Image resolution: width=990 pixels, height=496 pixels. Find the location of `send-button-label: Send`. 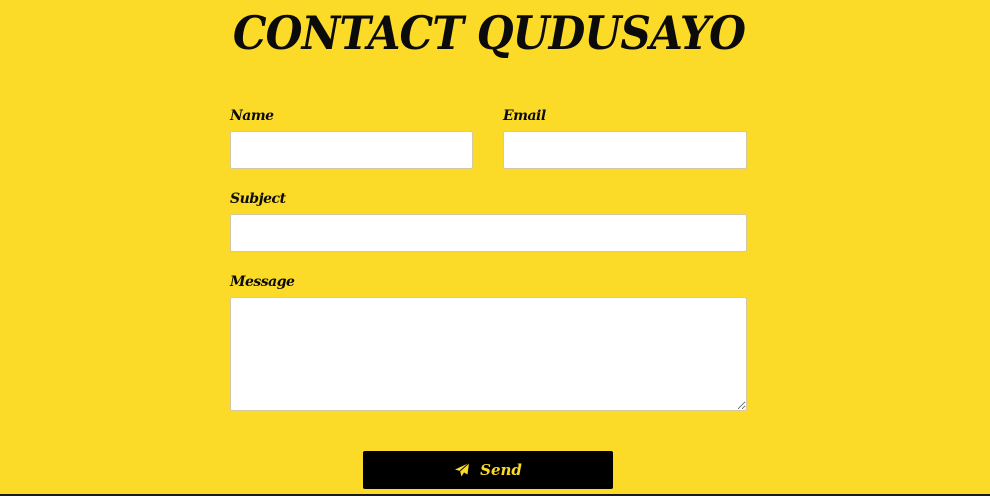

send-button-label: Send is located at coordinates (501, 470).